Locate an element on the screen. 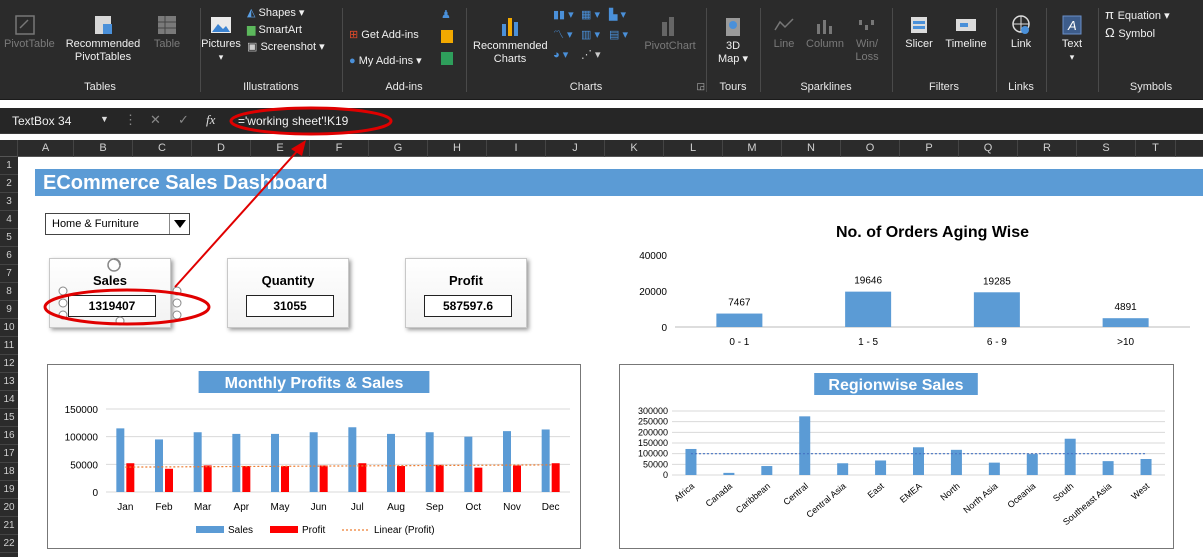 This screenshot has height=557, width=1203. column-header-q: Q is located at coordinates (988, 148).